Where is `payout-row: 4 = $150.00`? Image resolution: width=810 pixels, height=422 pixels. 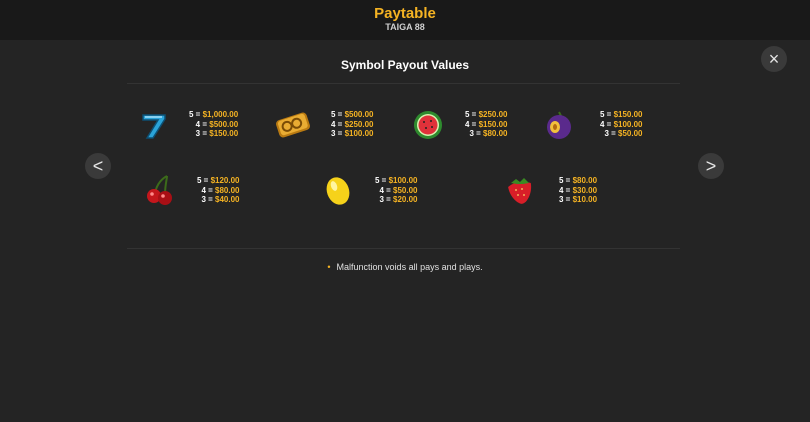
payout-row: 4 = $150.00 is located at coordinates (486, 124).